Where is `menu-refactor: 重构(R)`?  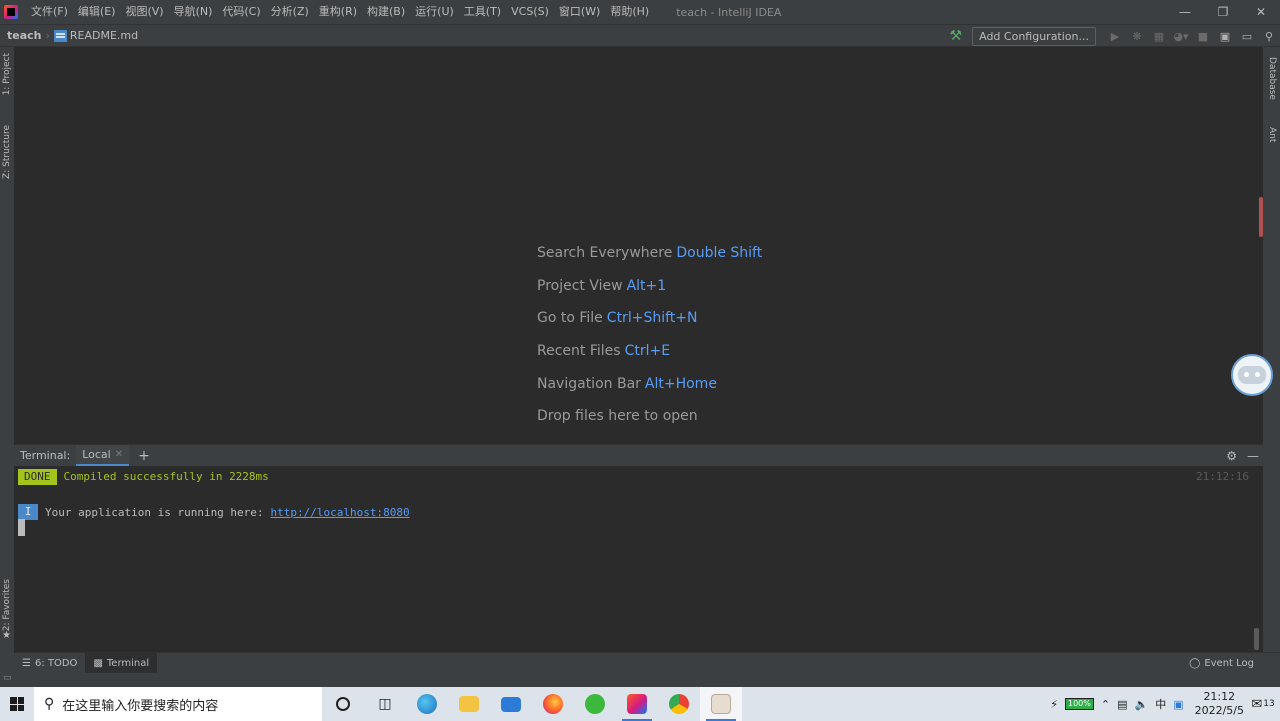
menu-refactor: 重构(R) is located at coordinates (338, 12).